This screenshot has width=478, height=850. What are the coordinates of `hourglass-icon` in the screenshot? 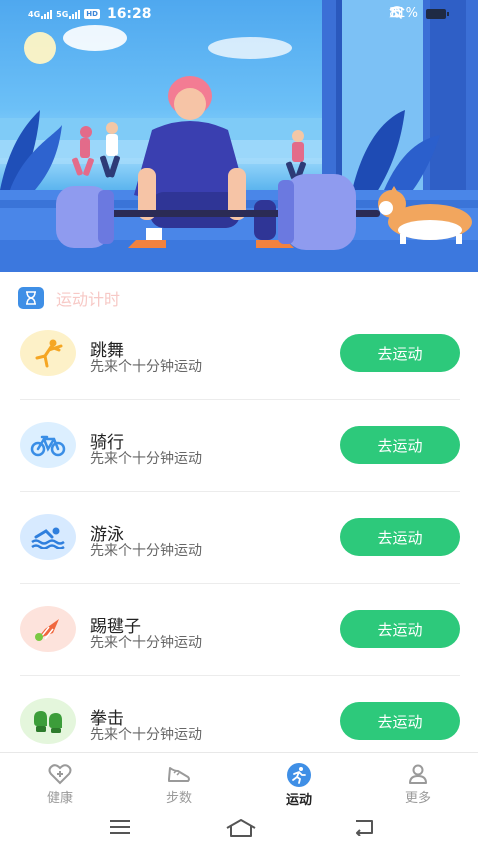 It's located at (31, 298).